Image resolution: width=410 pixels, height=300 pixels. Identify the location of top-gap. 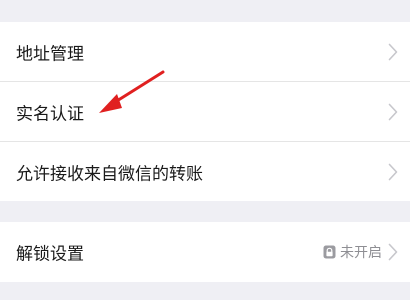
(205, 11).